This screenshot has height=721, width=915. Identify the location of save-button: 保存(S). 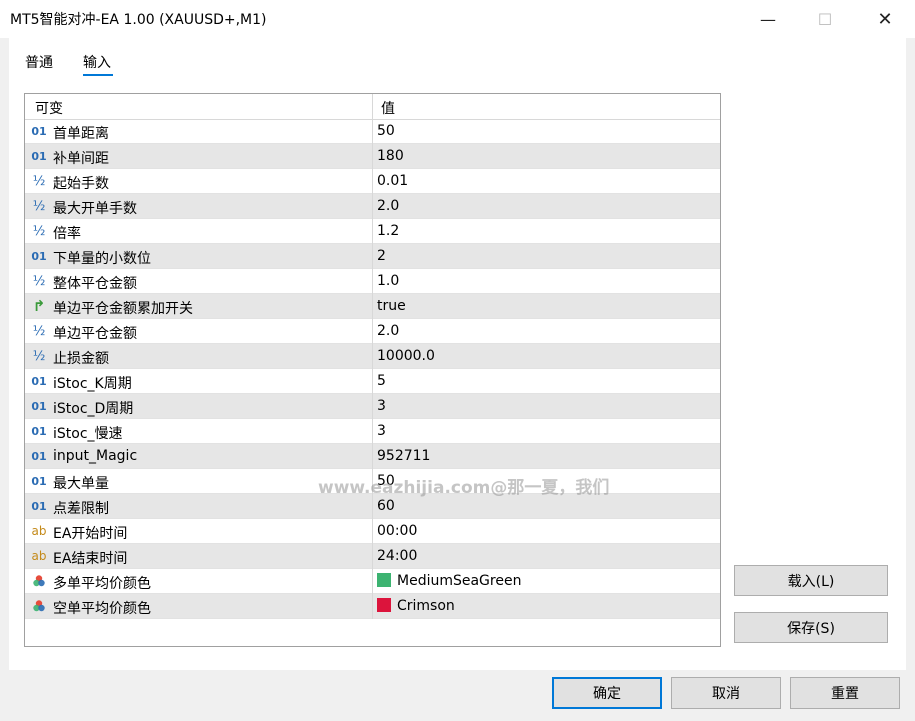
(811, 627).